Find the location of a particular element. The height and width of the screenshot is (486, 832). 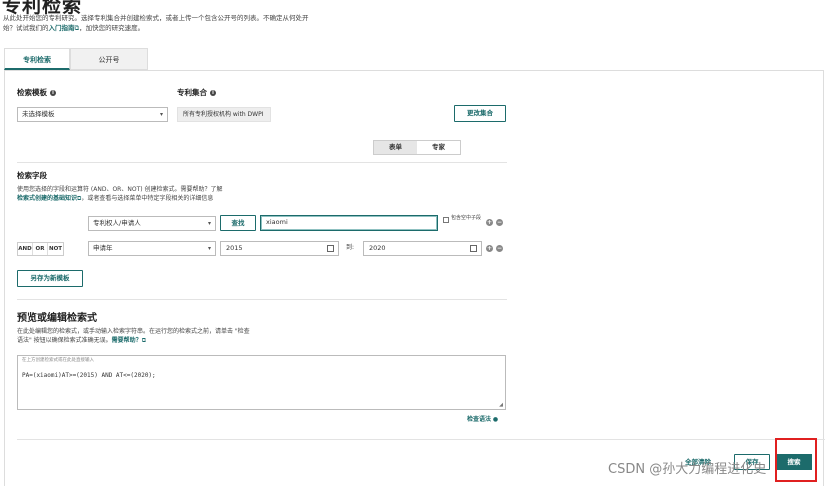

save-as-template-button: 另存为新模板 is located at coordinates (50, 278).